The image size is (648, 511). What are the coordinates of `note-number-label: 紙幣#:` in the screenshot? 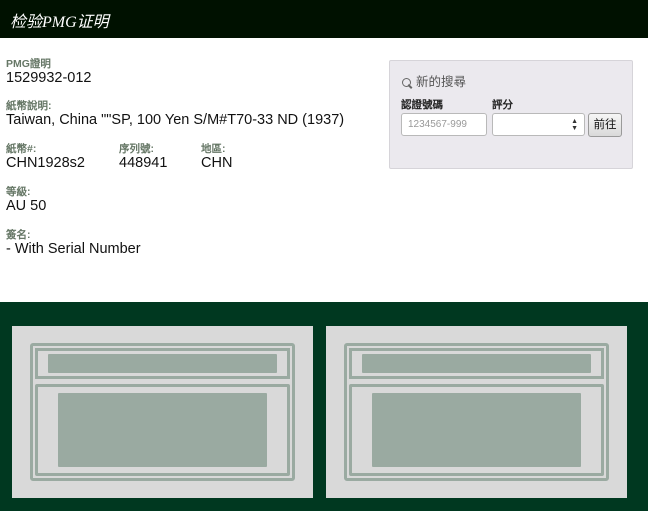 It's located at (21, 149).